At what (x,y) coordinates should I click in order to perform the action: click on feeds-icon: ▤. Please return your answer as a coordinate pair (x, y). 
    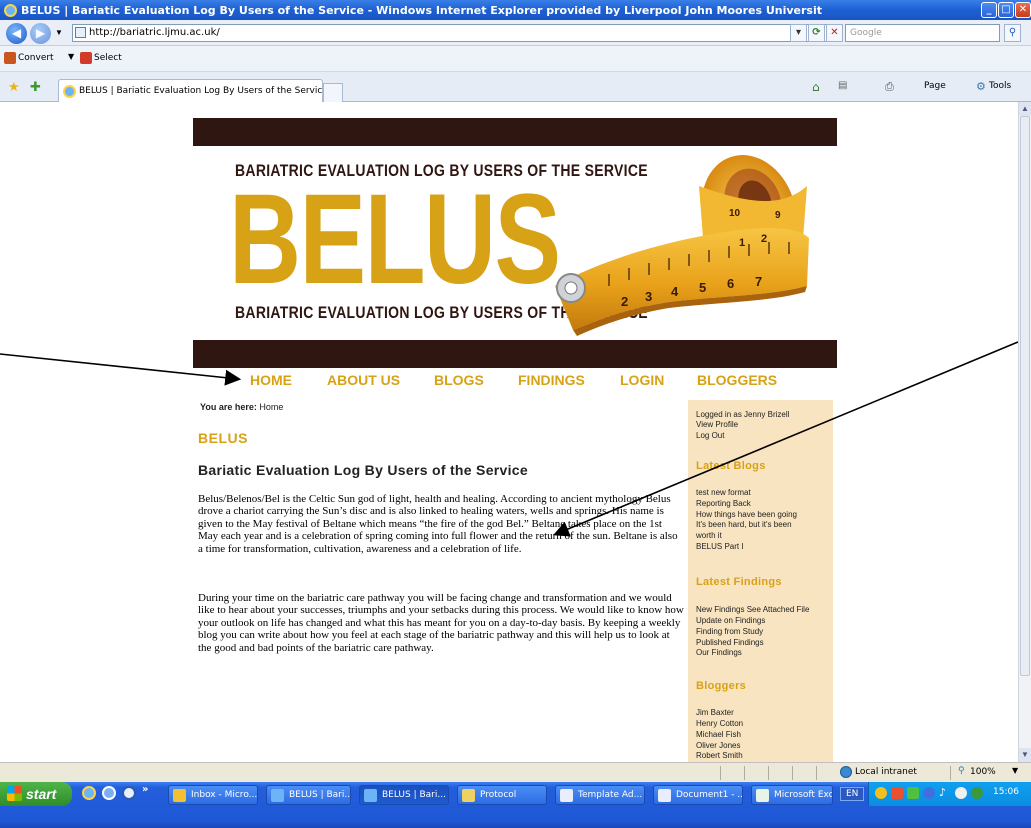
    Looking at the image, I should click on (842, 85).